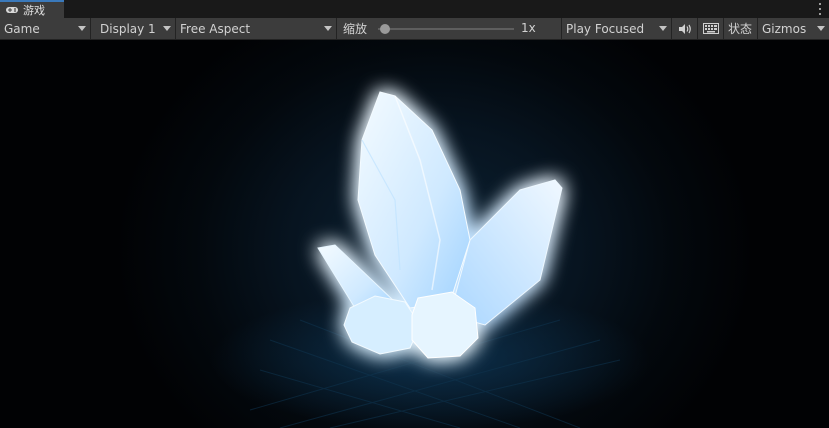  What do you see at coordinates (384, 29) in the screenshot?
I see `scale-slider-thumb` at bounding box center [384, 29].